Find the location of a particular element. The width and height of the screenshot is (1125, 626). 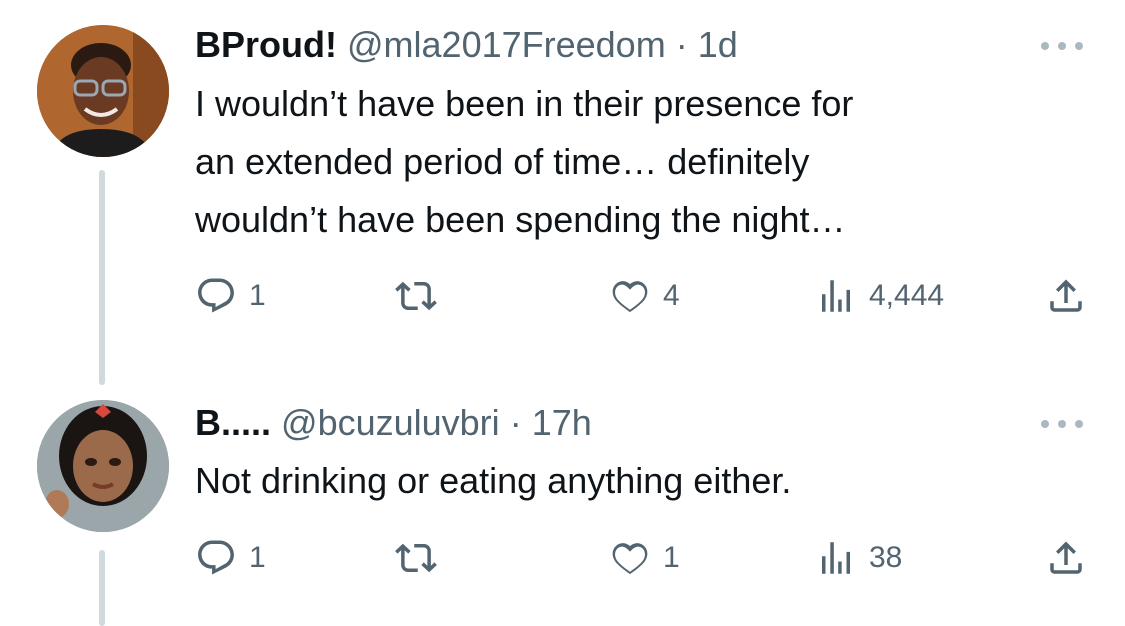

action-bar: 1 4 4,444 is located at coordinates (641, 296).